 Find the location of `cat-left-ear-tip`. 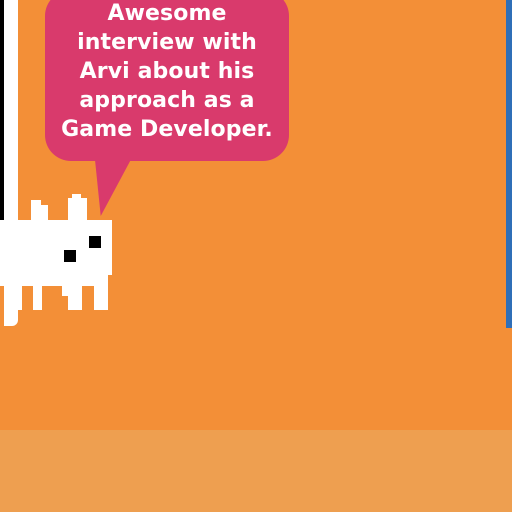

cat-left-ear-tip is located at coordinates (36, 204).